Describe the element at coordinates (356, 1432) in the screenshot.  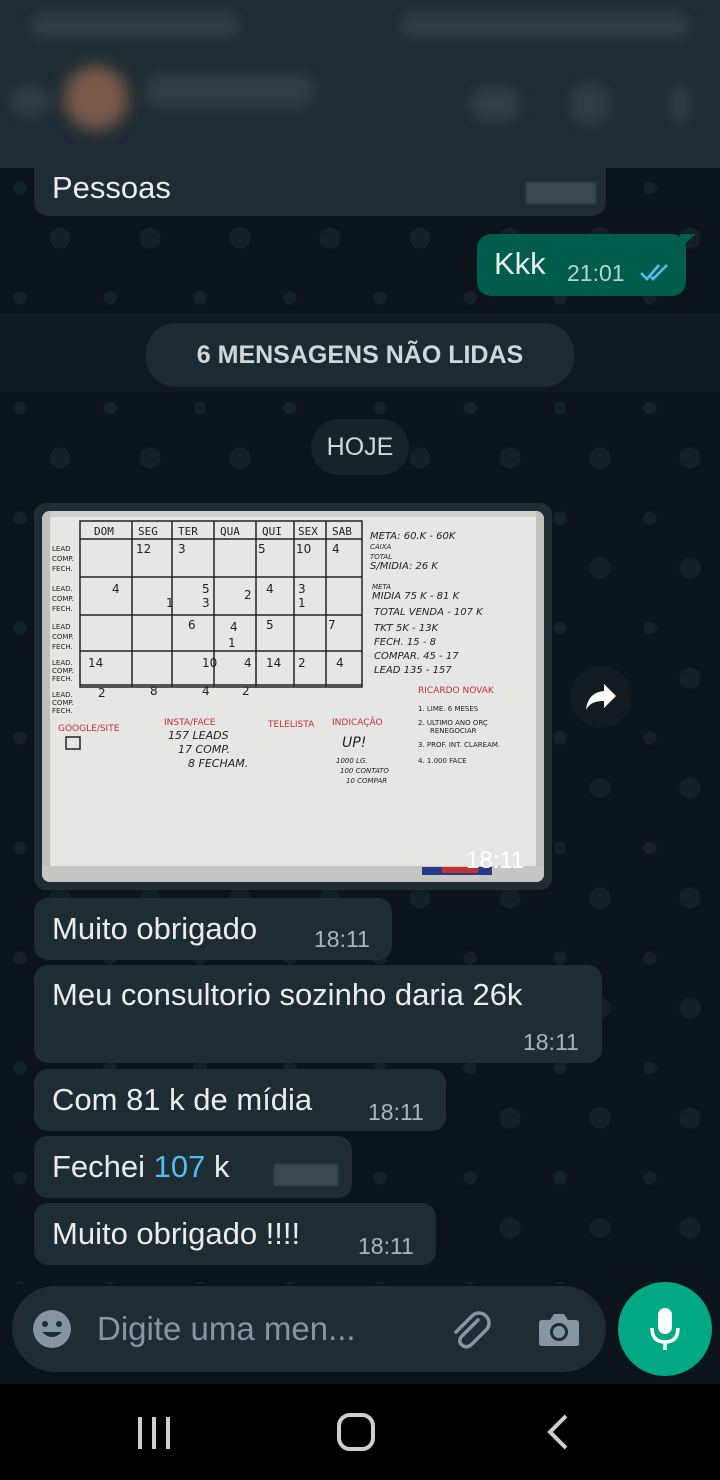
I see `home-icon` at that location.